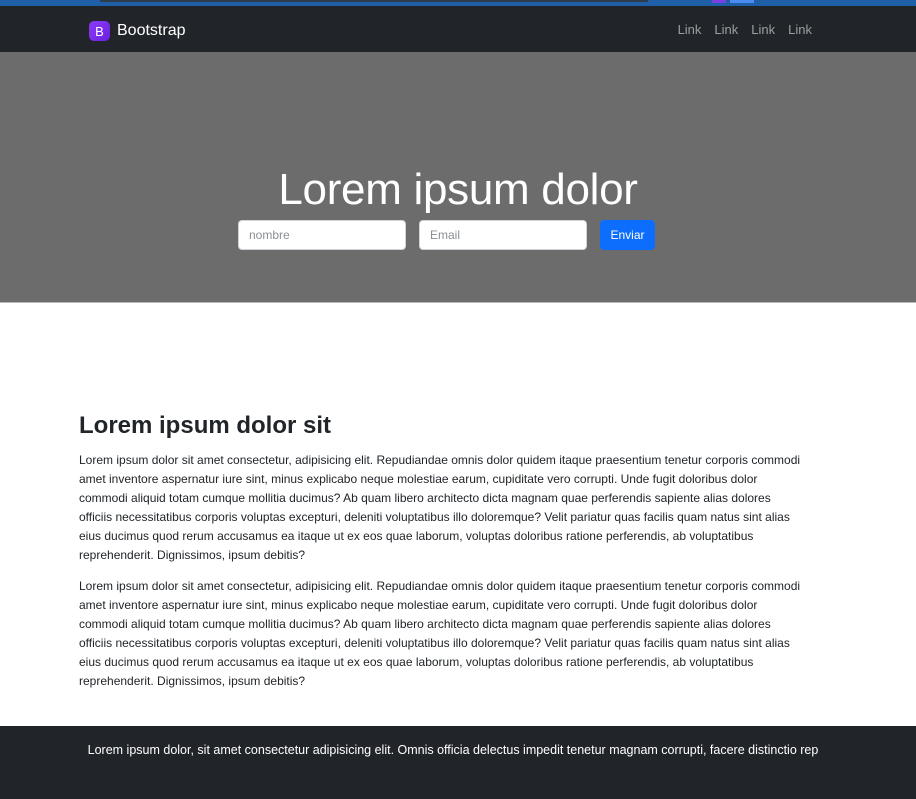 This screenshot has height=799, width=916. What do you see at coordinates (458, 189) in the screenshot?
I see `hero-title: Lorem ipsum dolor` at bounding box center [458, 189].